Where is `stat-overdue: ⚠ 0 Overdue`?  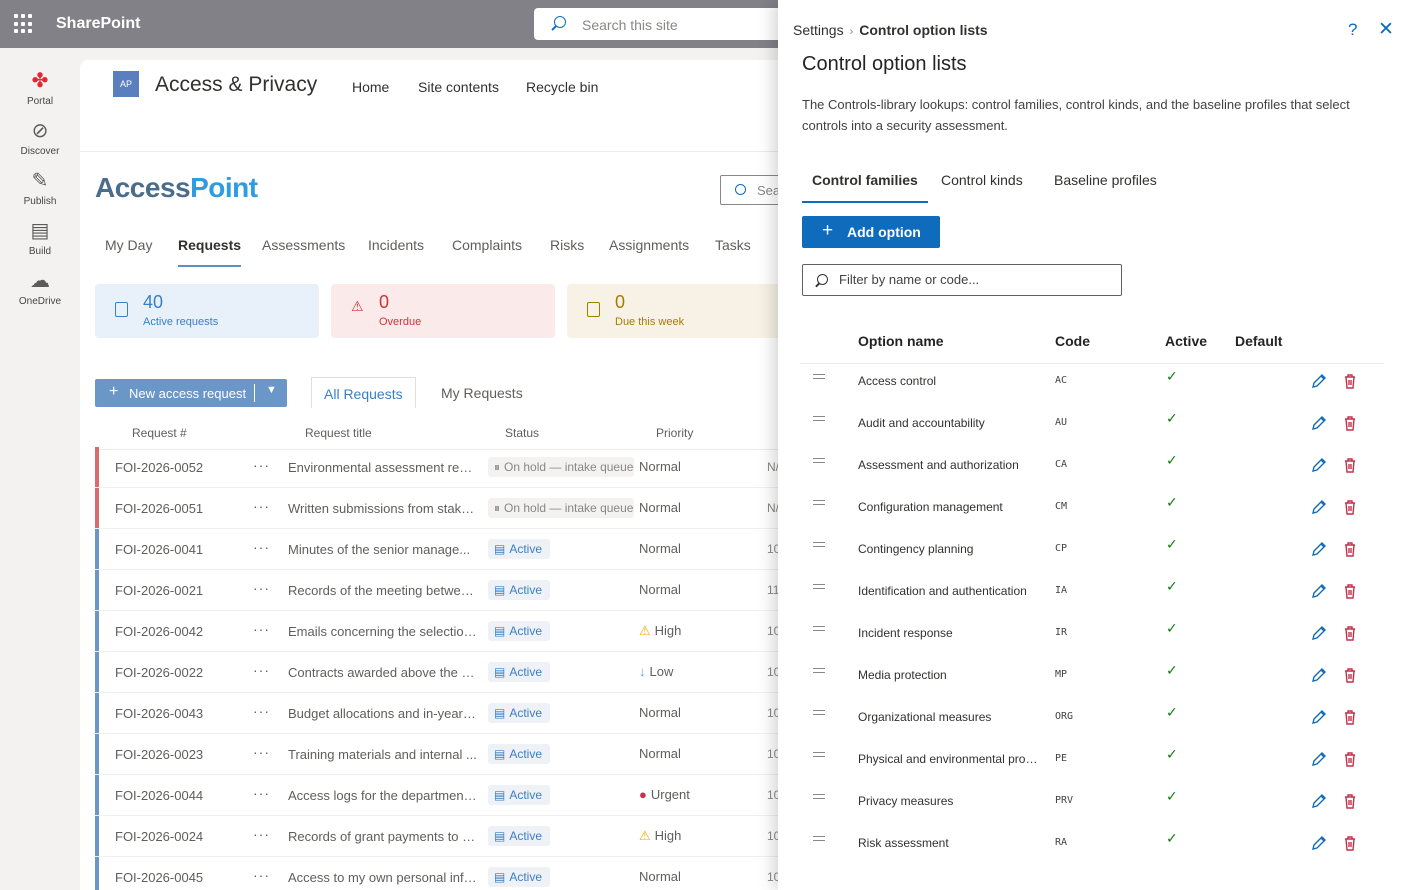
stat-overdue: ⚠ 0 Overdue is located at coordinates (443, 311).